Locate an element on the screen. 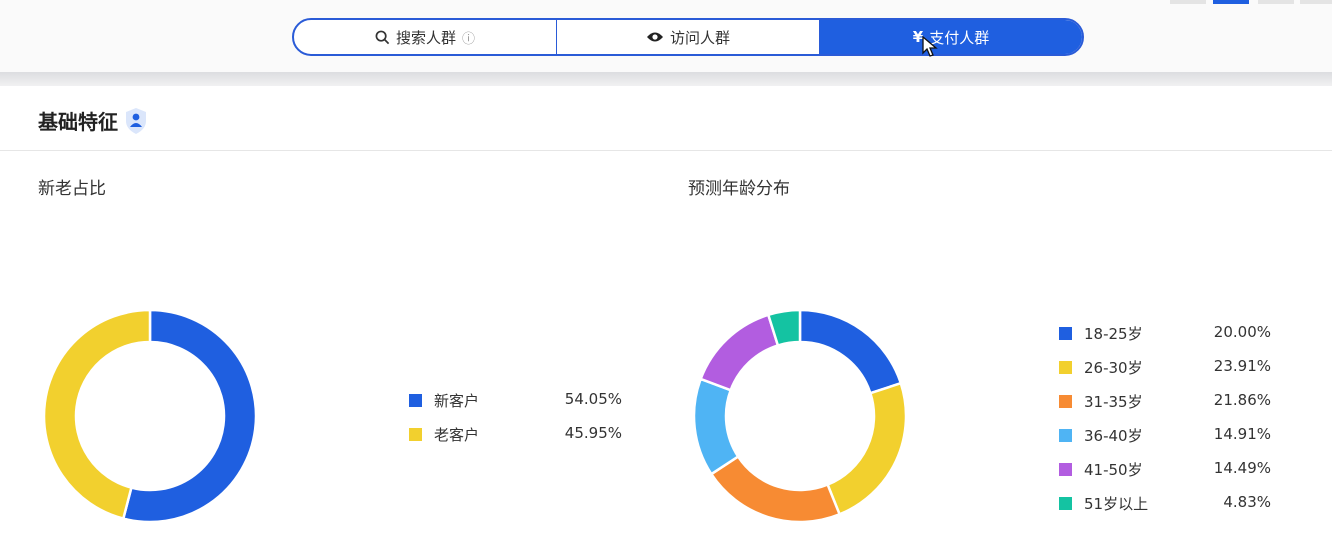 This screenshot has width=1332, height=540. new-old-legend-item: 新客户 is located at coordinates (444, 400).